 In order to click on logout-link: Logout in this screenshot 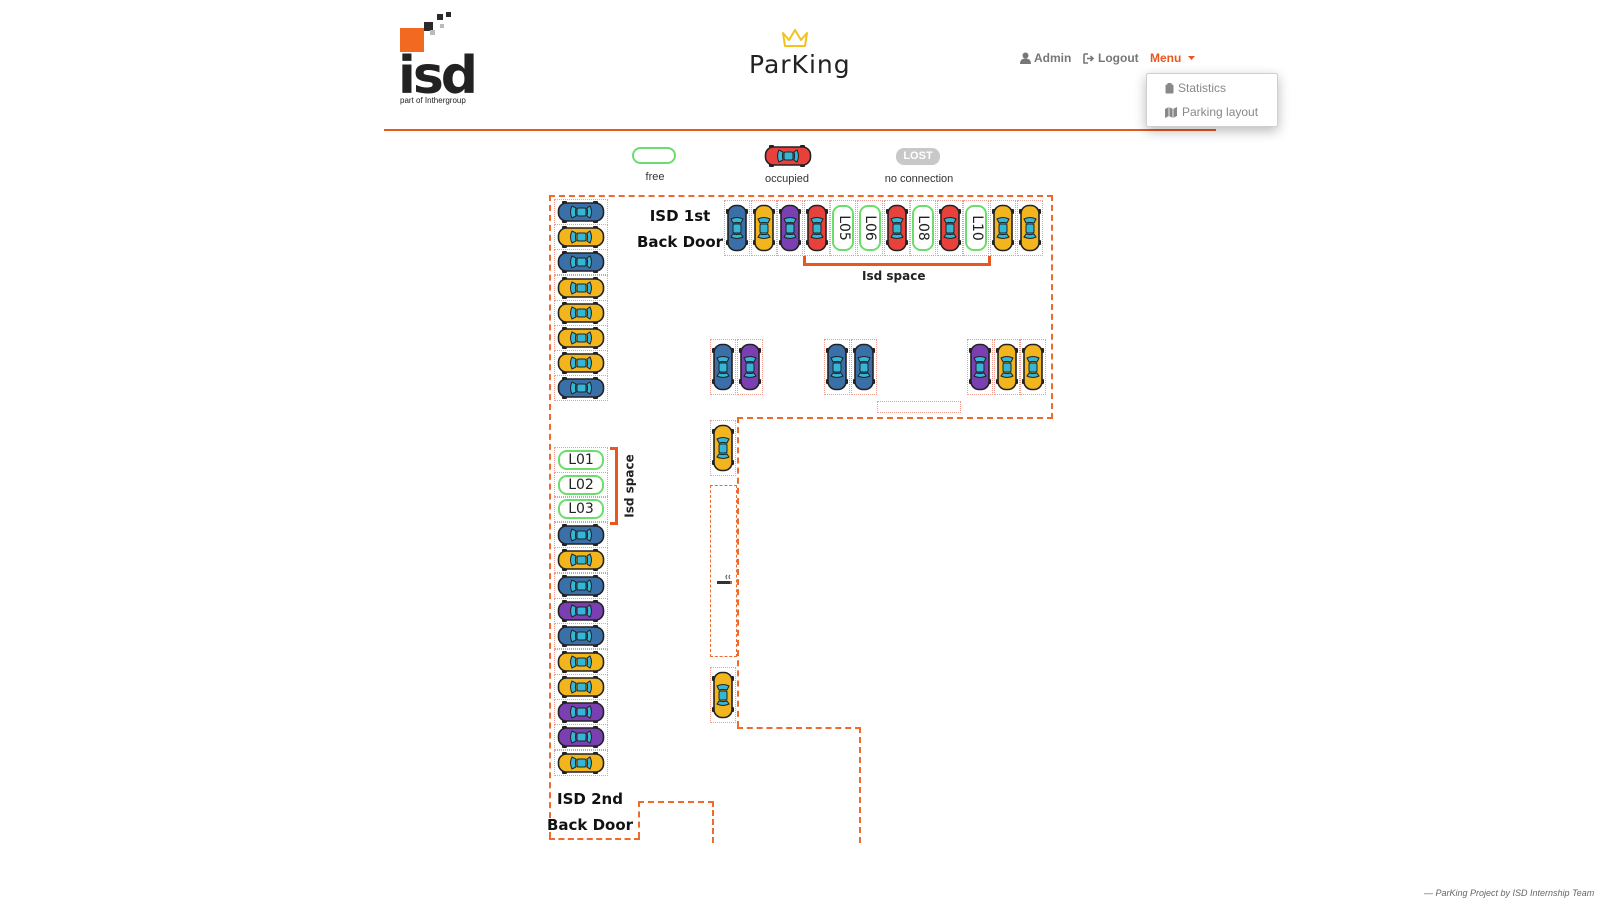, I will do `click(1111, 58)`.